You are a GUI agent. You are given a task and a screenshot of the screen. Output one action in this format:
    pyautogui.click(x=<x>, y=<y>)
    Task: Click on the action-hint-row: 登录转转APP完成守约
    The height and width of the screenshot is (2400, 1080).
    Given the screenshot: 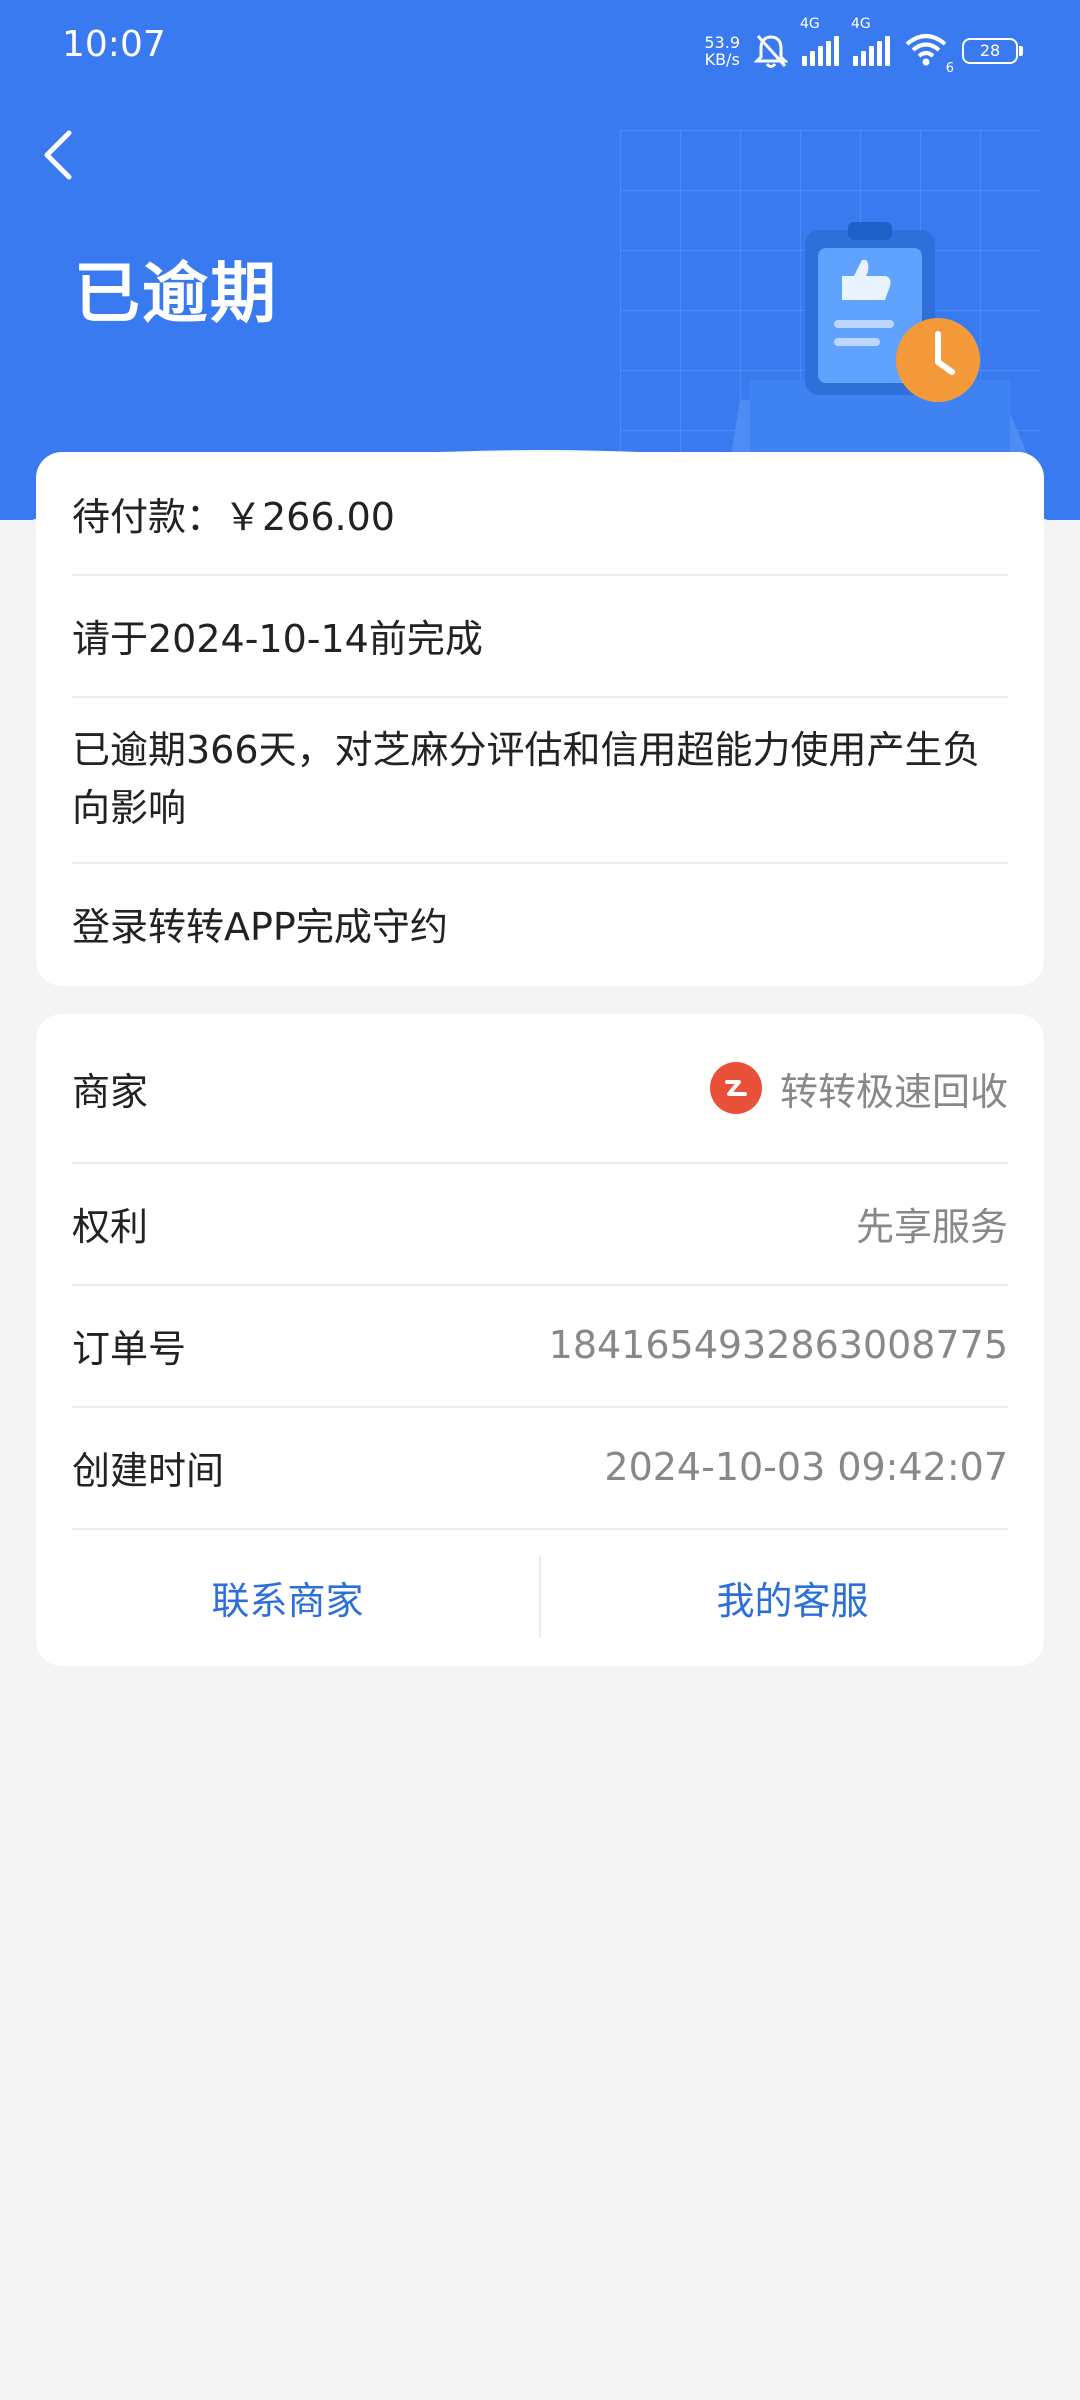 What is the action you would take?
    pyautogui.click(x=540, y=923)
    